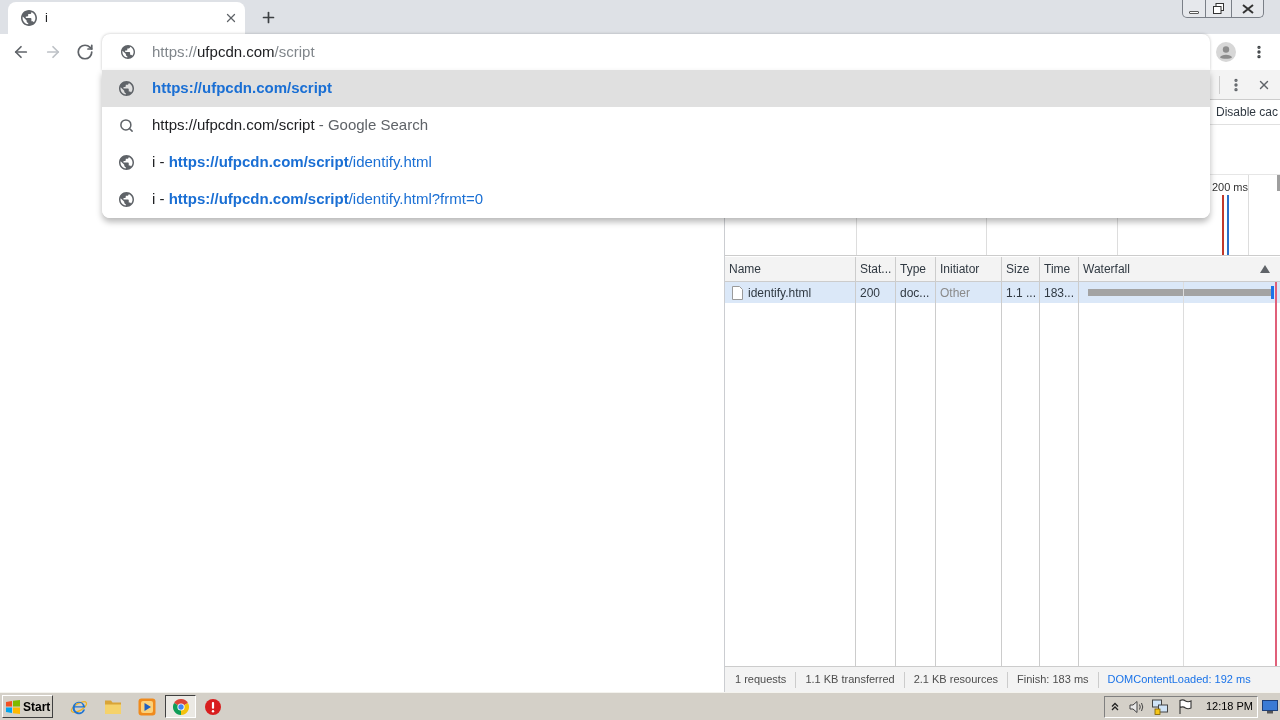 This screenshot has height=720, width=1280. I want to click on show-desktop-icon, so click(1270, 706).